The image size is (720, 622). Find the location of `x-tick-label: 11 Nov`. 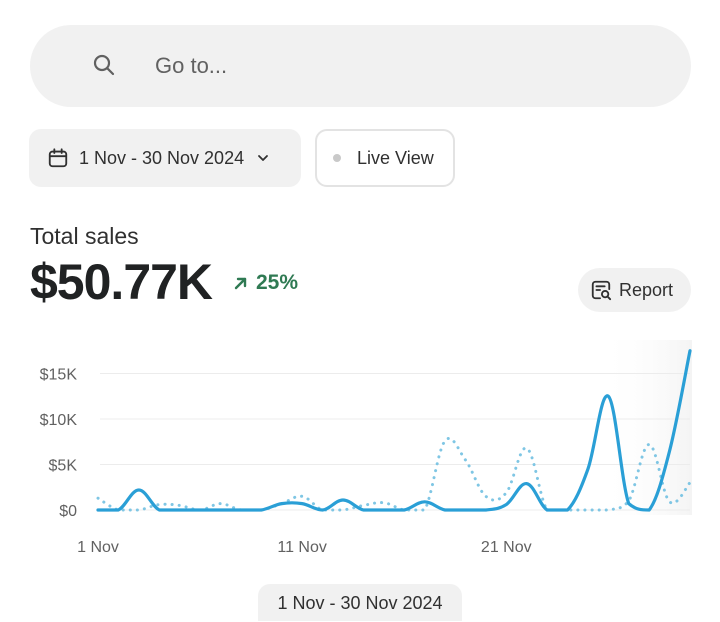

x-tick-label: 11 Nov is located at coordinates (302, 547).